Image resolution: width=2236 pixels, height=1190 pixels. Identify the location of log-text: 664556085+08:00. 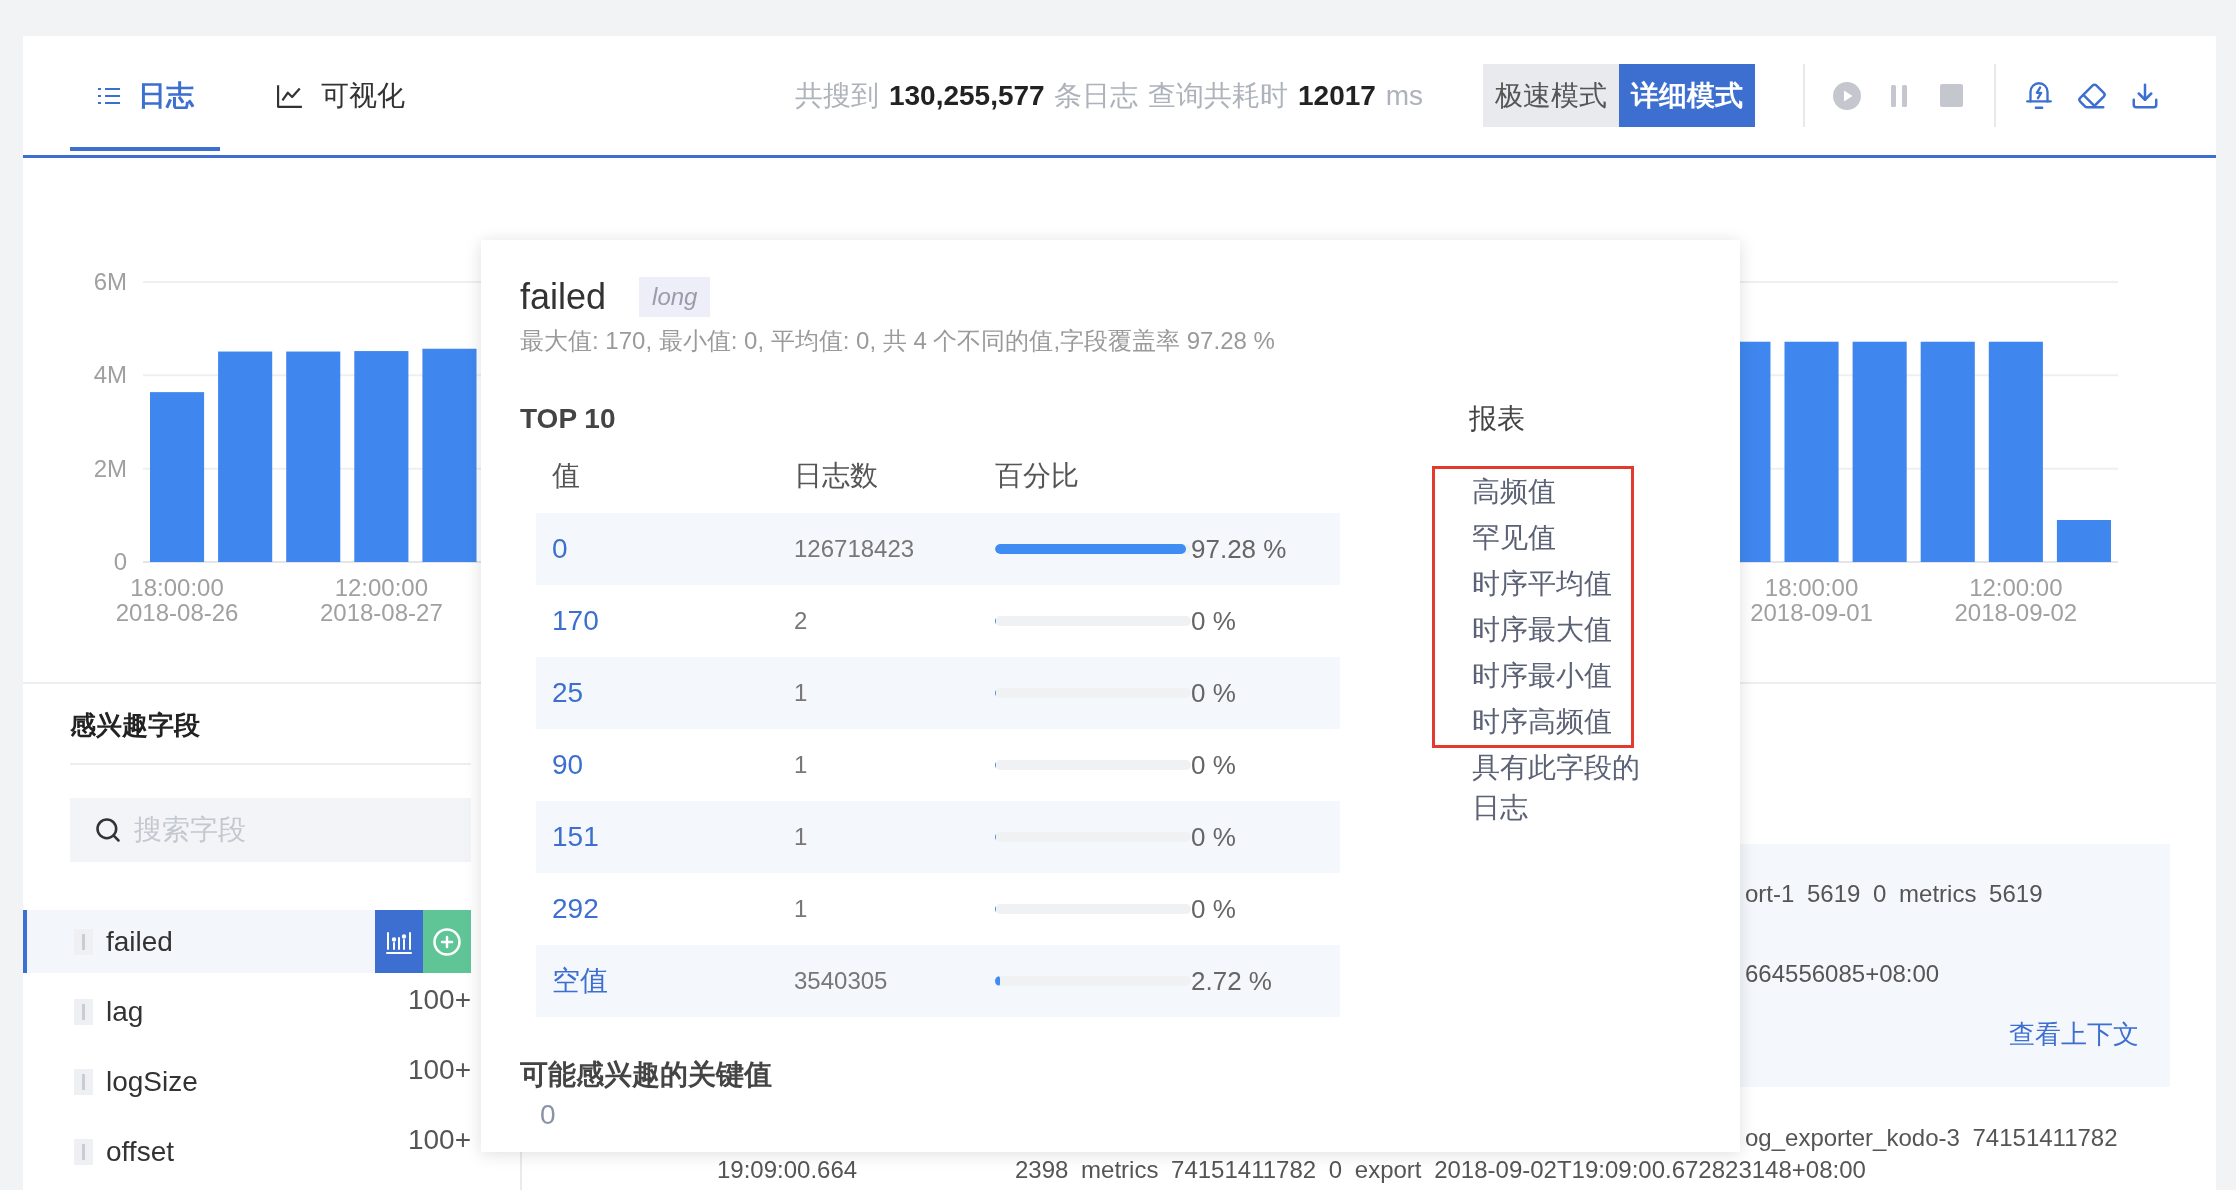
(1842, 974).